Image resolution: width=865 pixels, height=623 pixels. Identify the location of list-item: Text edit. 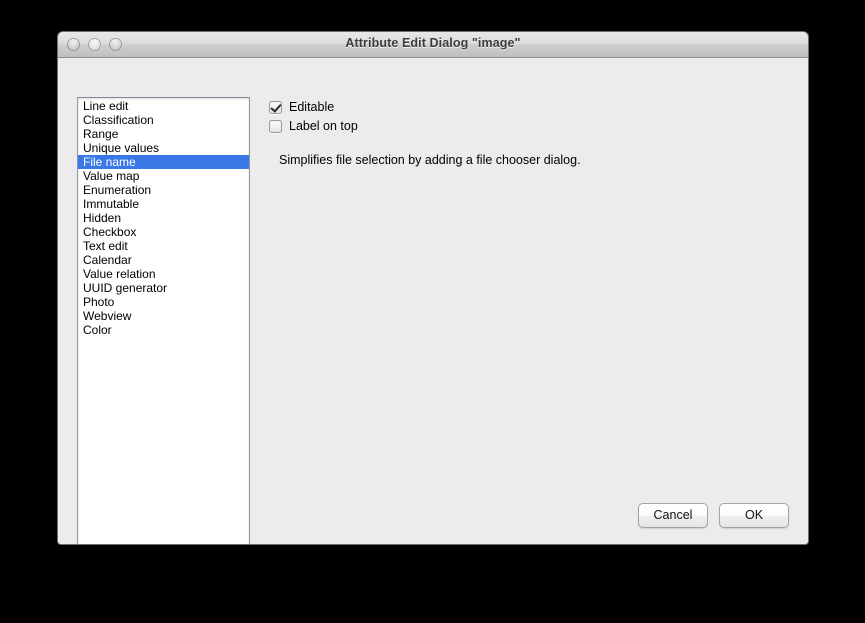
(163, 246).